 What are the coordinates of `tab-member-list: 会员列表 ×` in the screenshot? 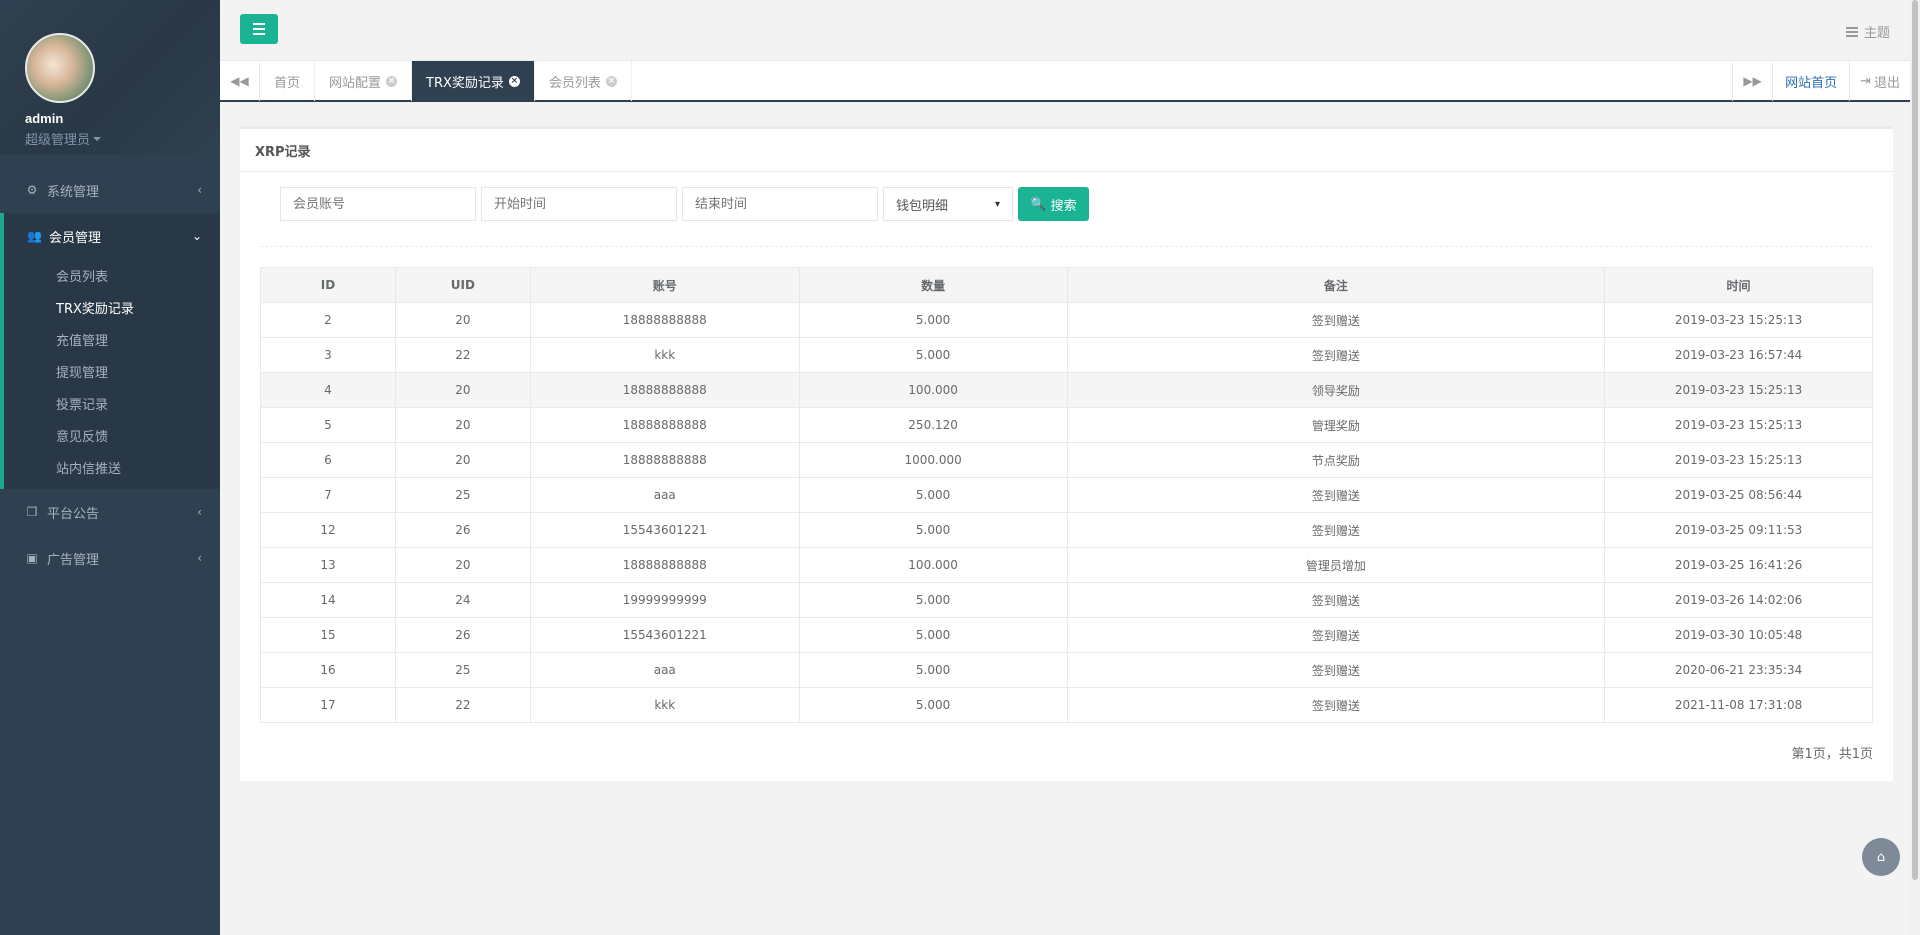 It's located at (583, 81).